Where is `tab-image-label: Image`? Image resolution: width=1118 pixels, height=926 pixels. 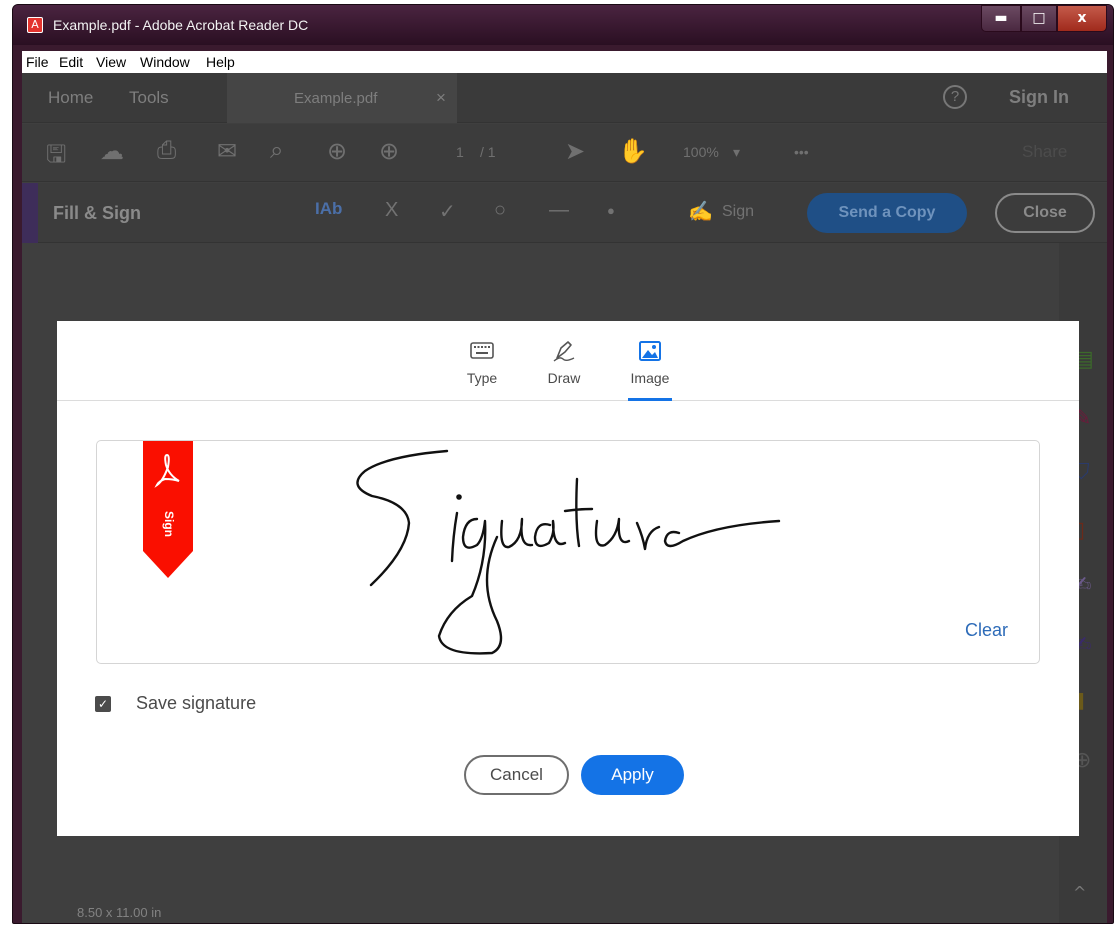 tab-image-label: Image is located at coordinates (650, 378).